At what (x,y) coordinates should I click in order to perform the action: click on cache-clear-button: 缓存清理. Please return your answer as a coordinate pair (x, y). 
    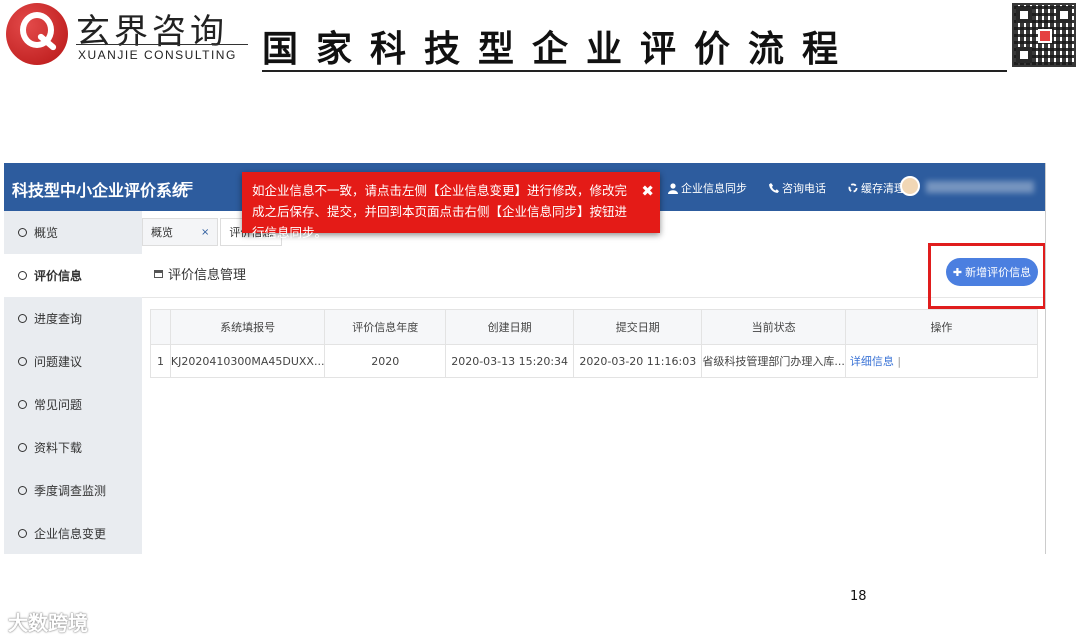
    Looking at the image, I should click on (876, 188).